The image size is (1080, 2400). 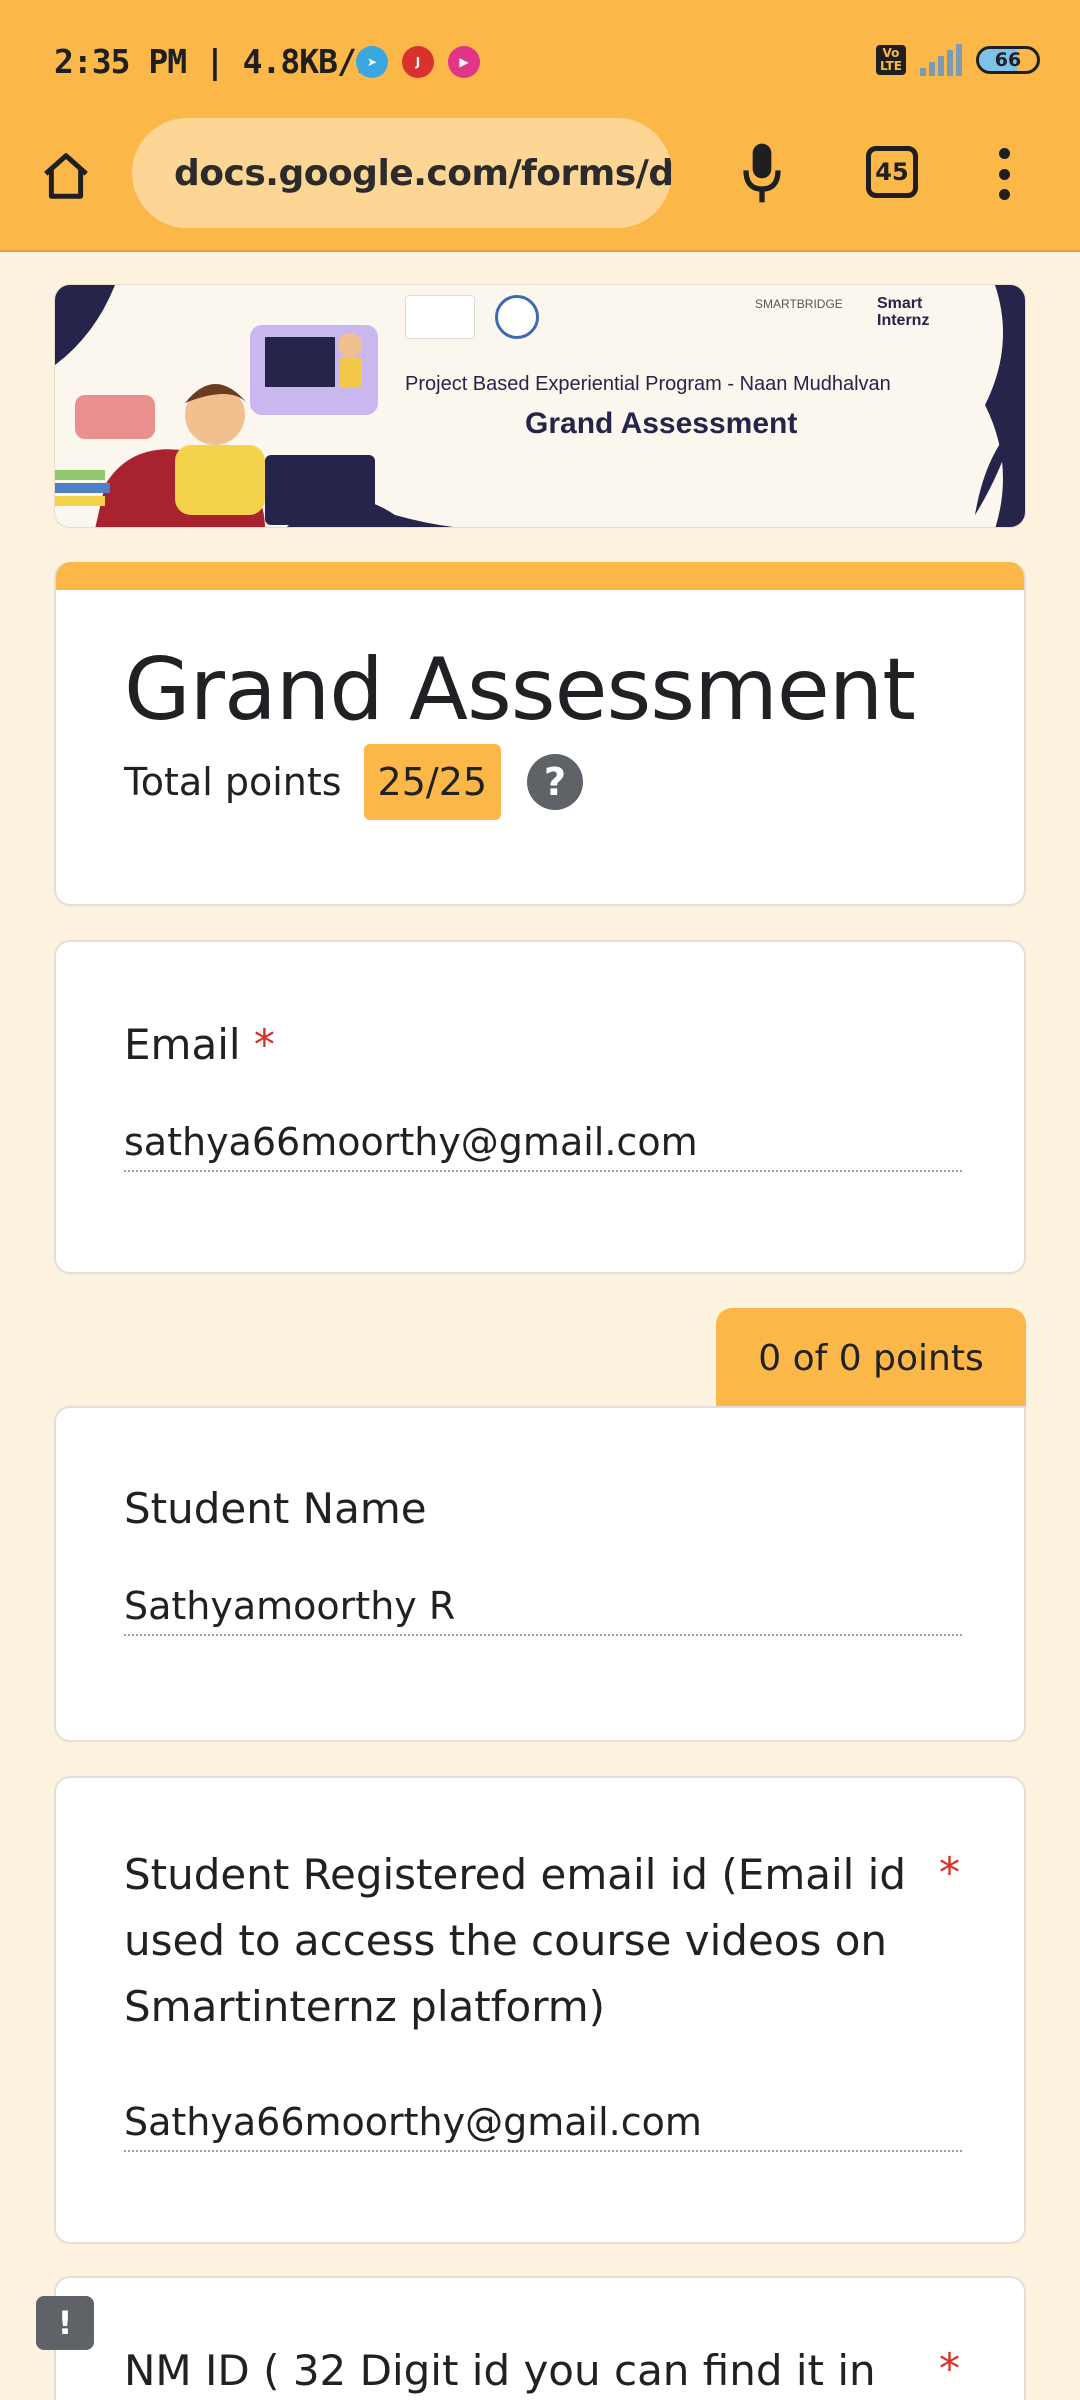 I want to click on url-text: docs.google.com/forms/d/e/1, so click(x=423, y=173).